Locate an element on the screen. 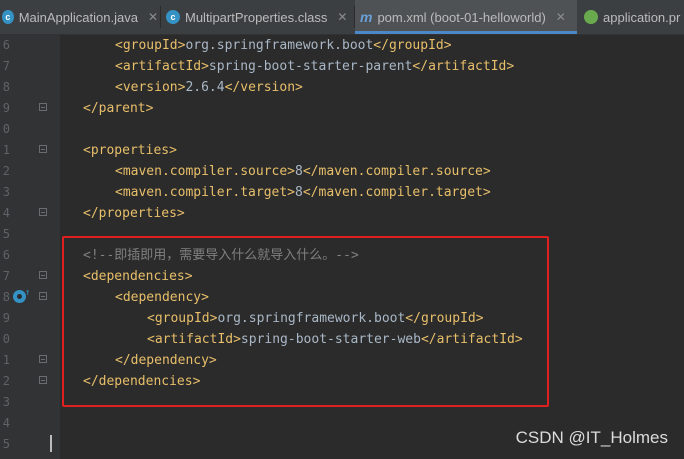 This screenshot has width=684, height=459. xml-tag: <groupId> is located at coordinates (150, 45).